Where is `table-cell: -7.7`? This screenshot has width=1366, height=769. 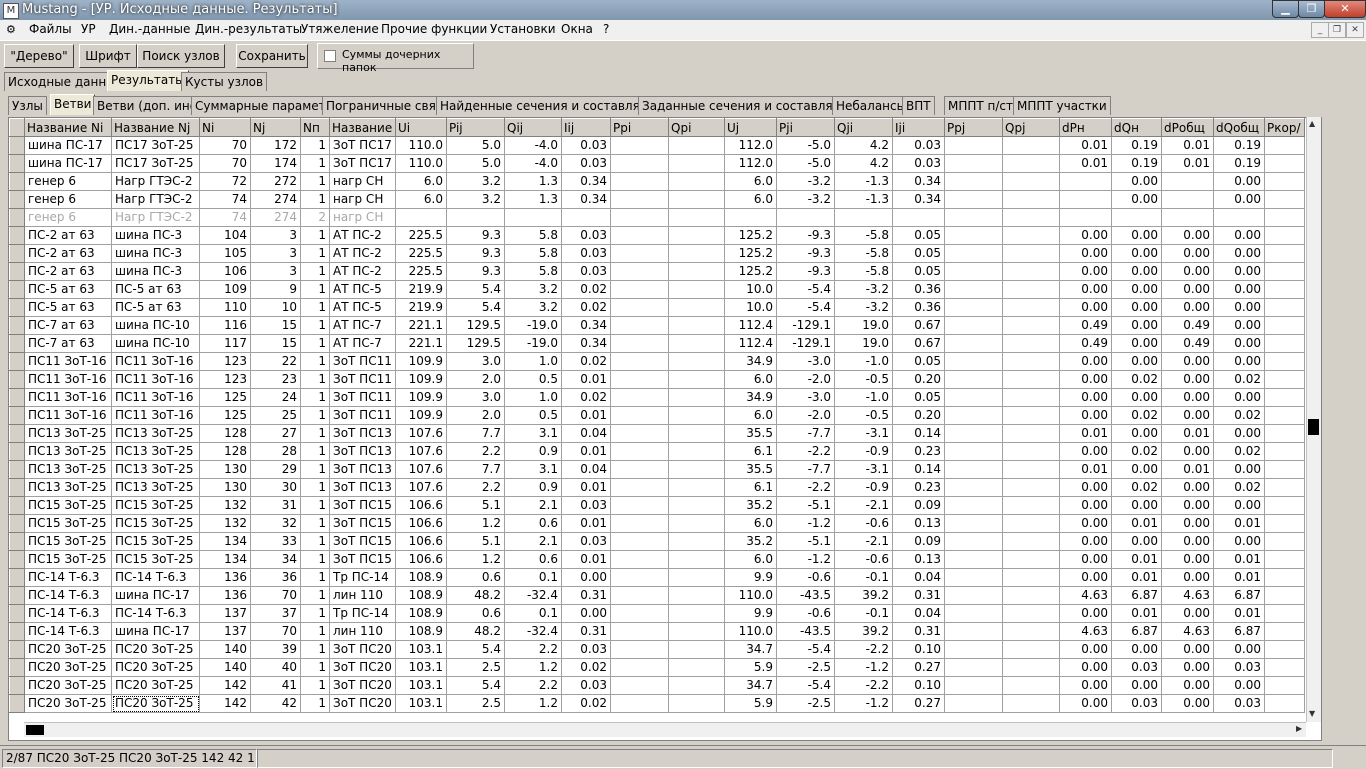
table-cell: -7.7 is located at coordinates (805, 469).